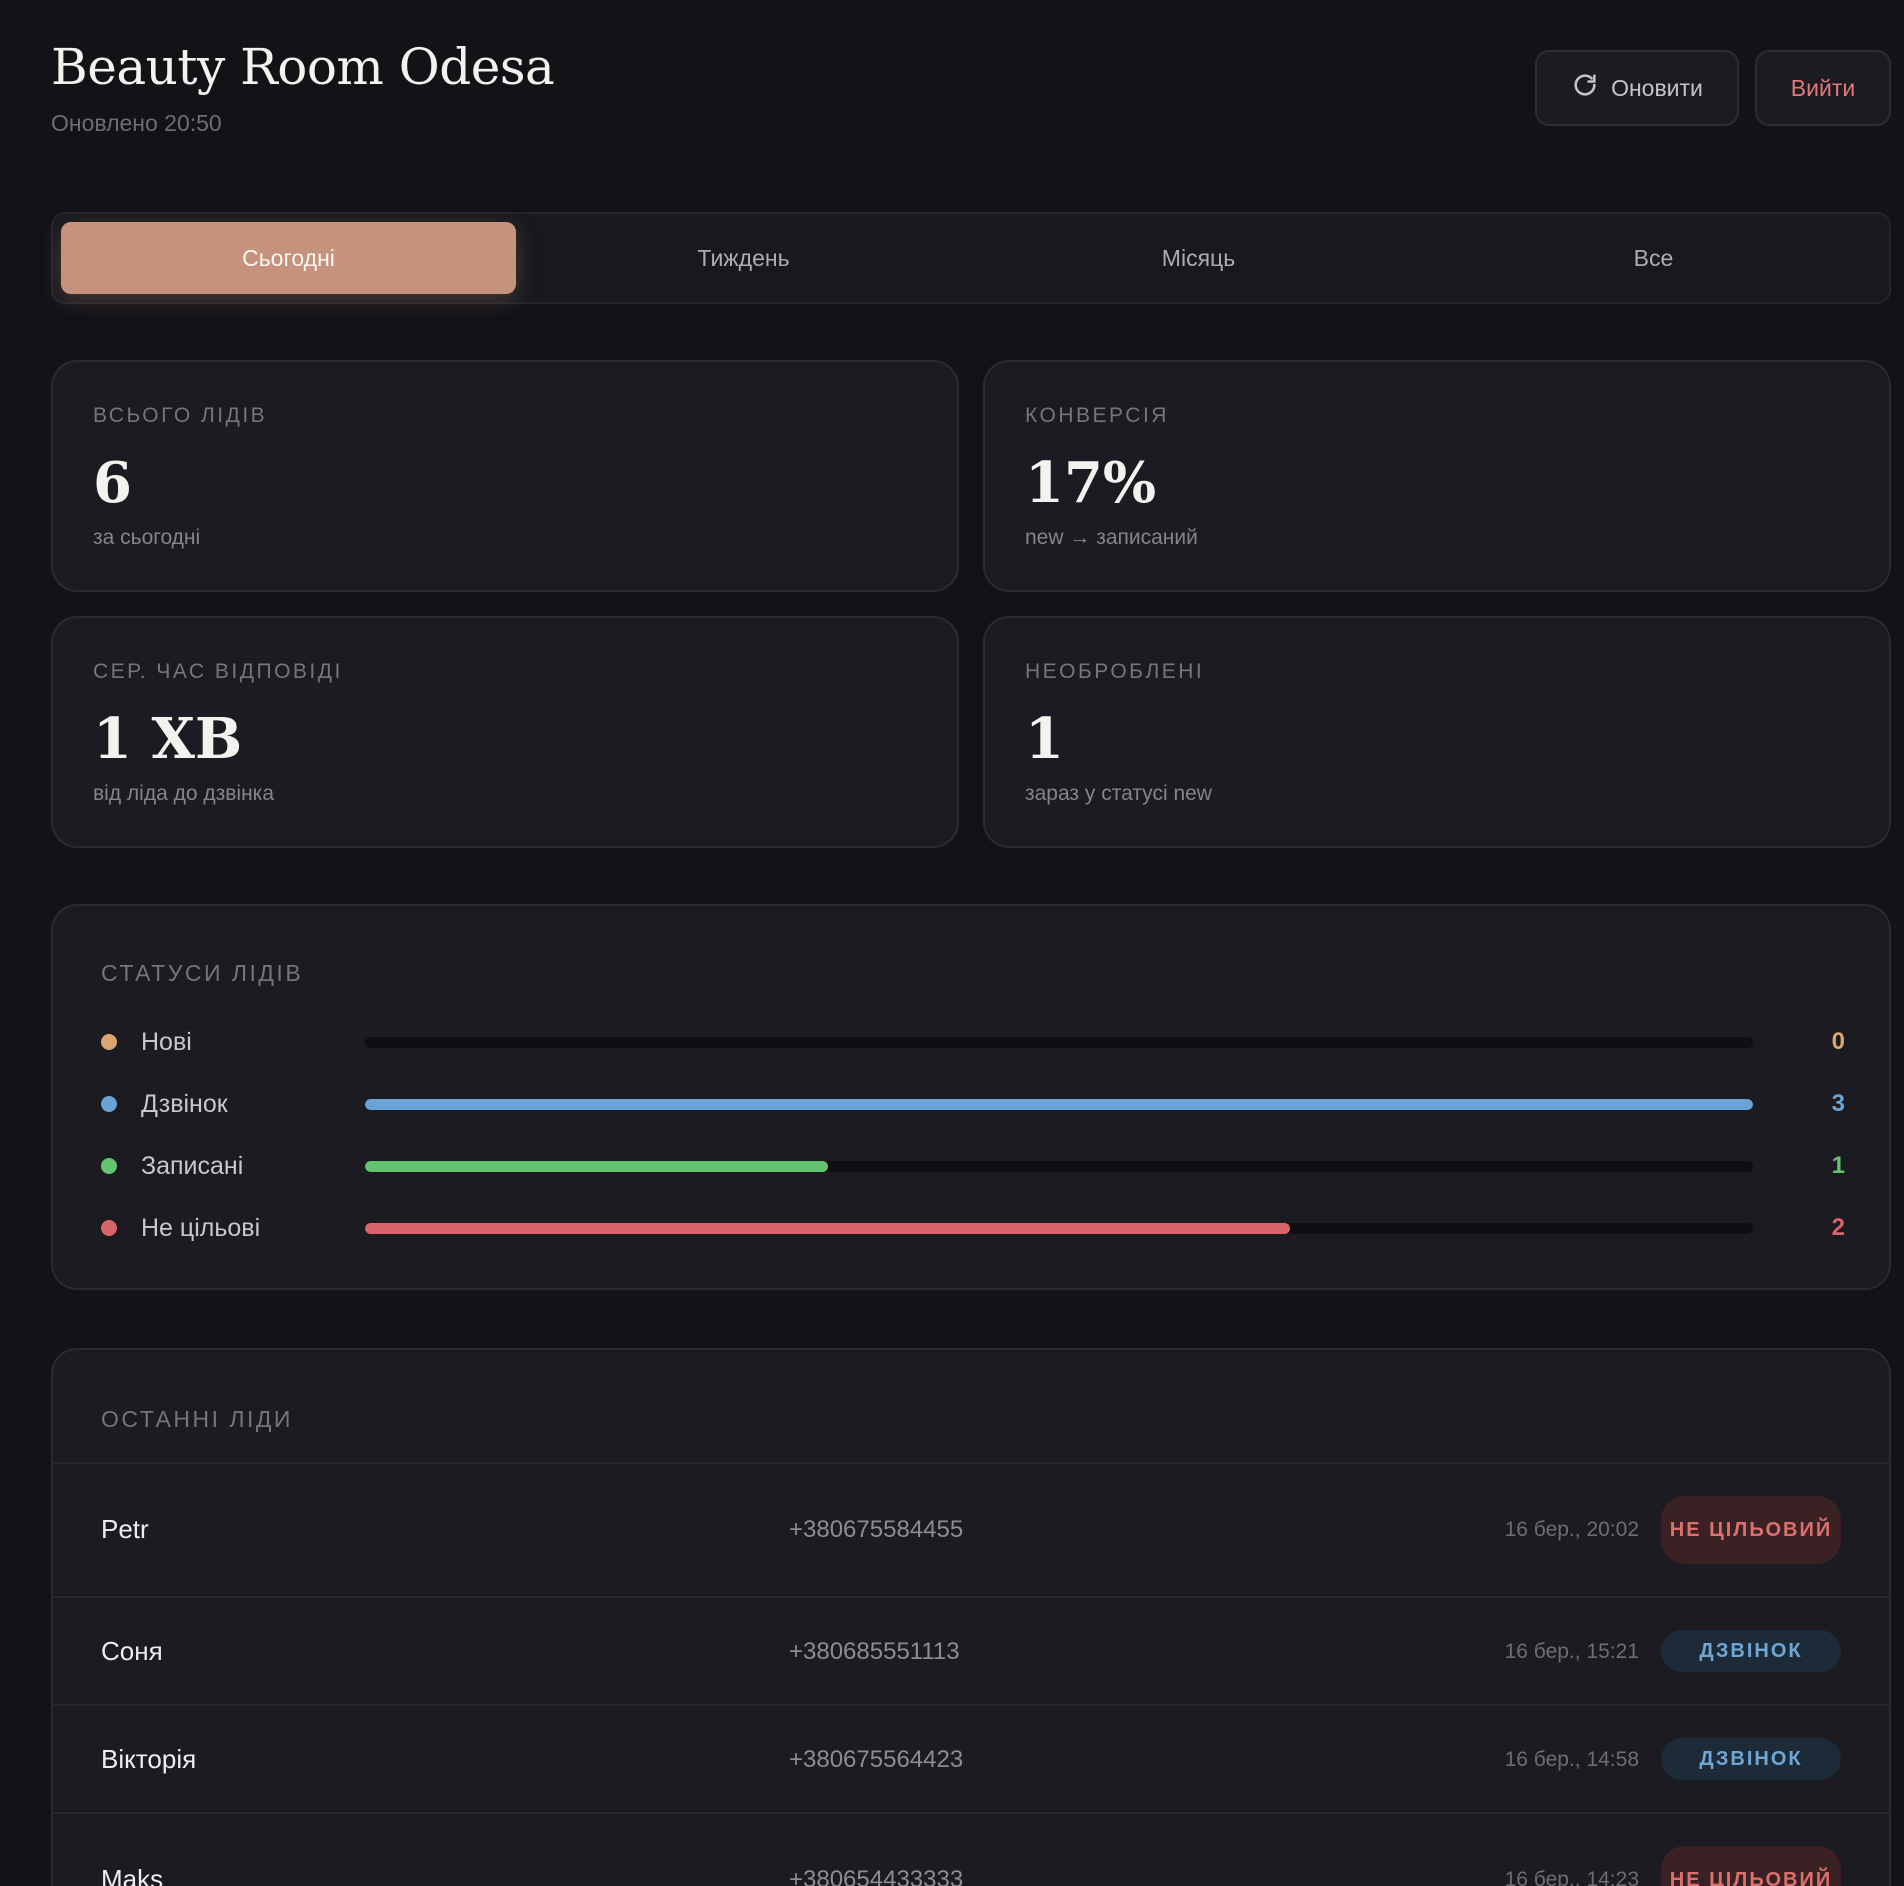 This screenshot has height=1886, width=1904. What do you see at coordinates (202, 973) in the screenshot?
I see `statuses-title: СТАТУСИ ЛІДІВ` at bounding box center [202, 973].